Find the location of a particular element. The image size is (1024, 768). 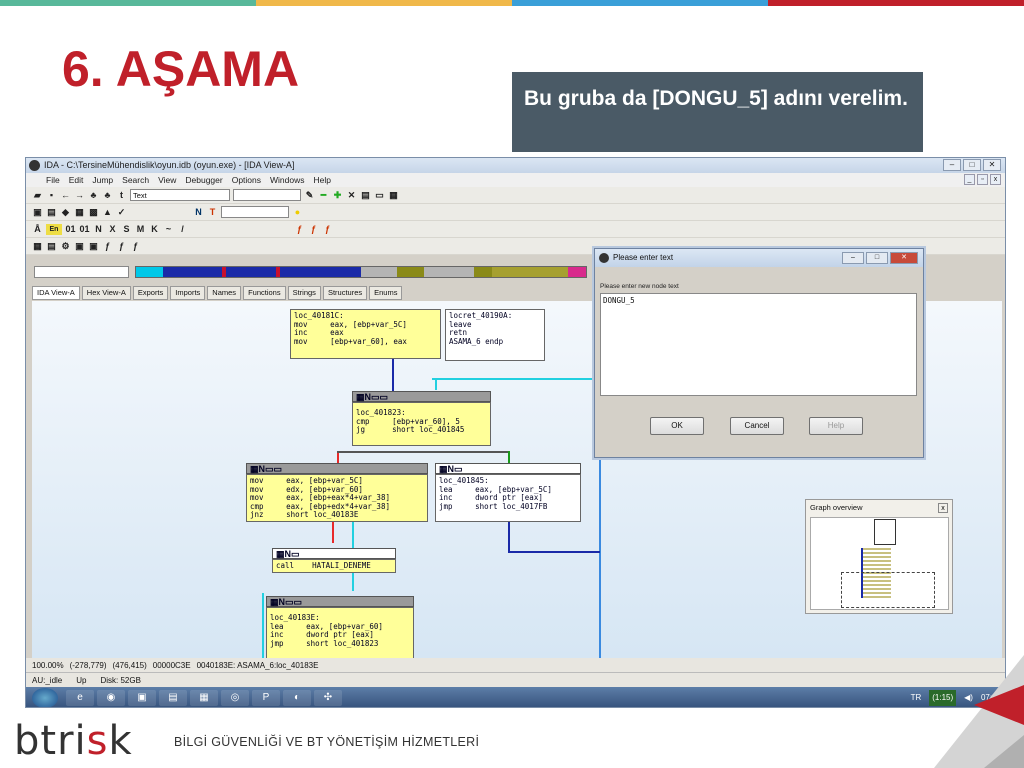

segment-combo is located at coordinates (81, 272).